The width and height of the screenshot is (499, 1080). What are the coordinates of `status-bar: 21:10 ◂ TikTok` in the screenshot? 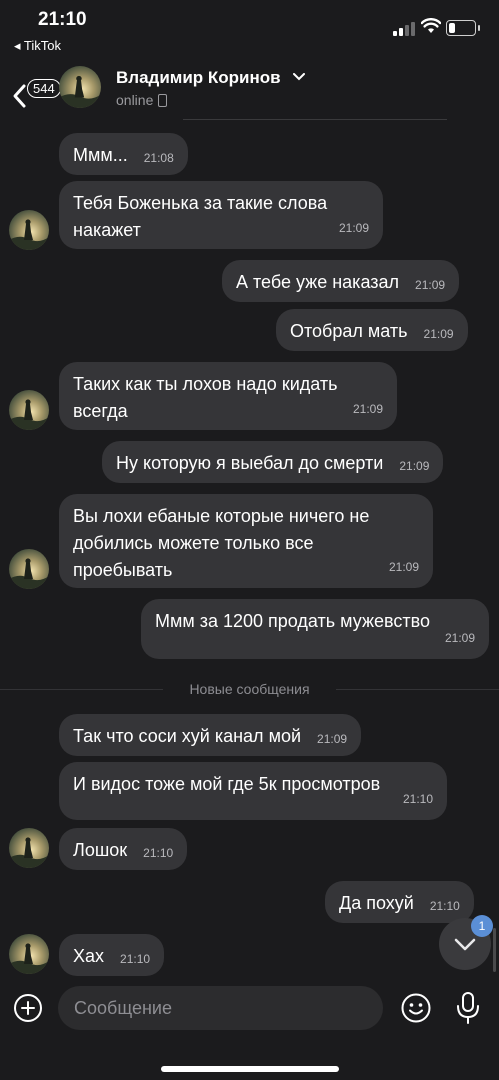 It's located at (249, 29).